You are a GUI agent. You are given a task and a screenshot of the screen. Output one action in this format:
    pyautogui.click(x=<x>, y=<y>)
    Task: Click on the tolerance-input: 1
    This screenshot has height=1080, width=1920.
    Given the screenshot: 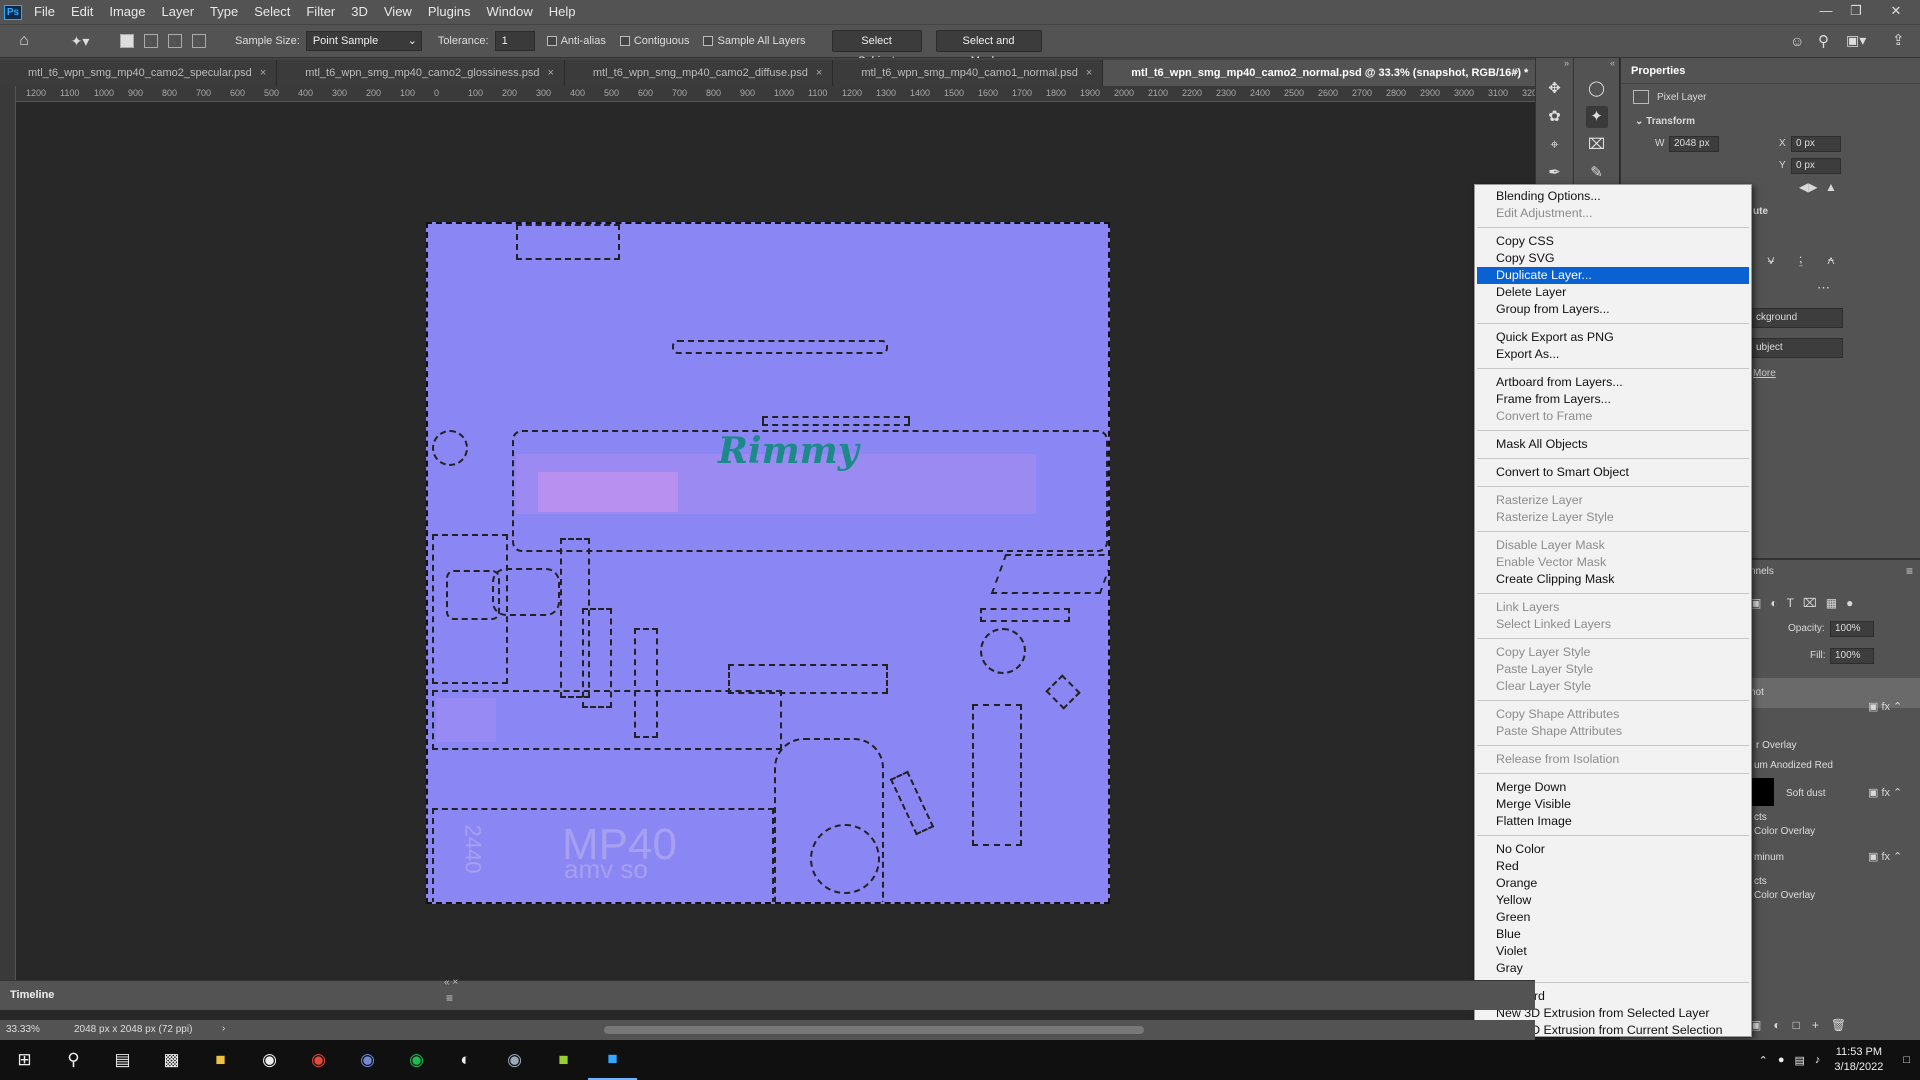 What is the action you would take?
    pyautogui.click(x=514, y=41)
    